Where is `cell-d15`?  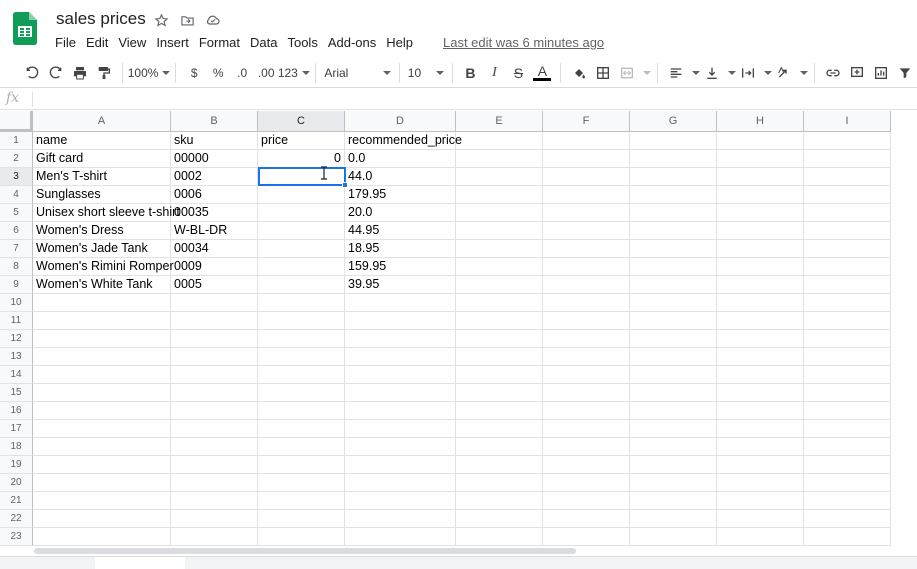 cell-d15 is located at coordinates (400, 393).